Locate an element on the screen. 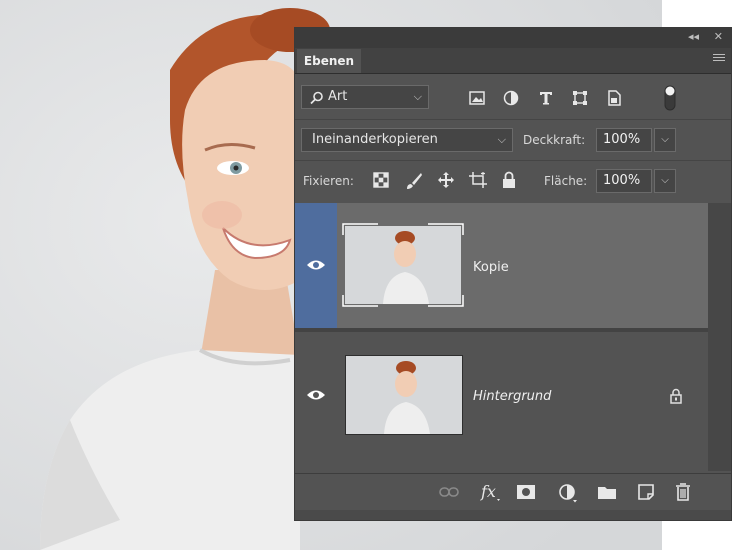  adjustment-layer-icon is located at coordinates (568, 493).